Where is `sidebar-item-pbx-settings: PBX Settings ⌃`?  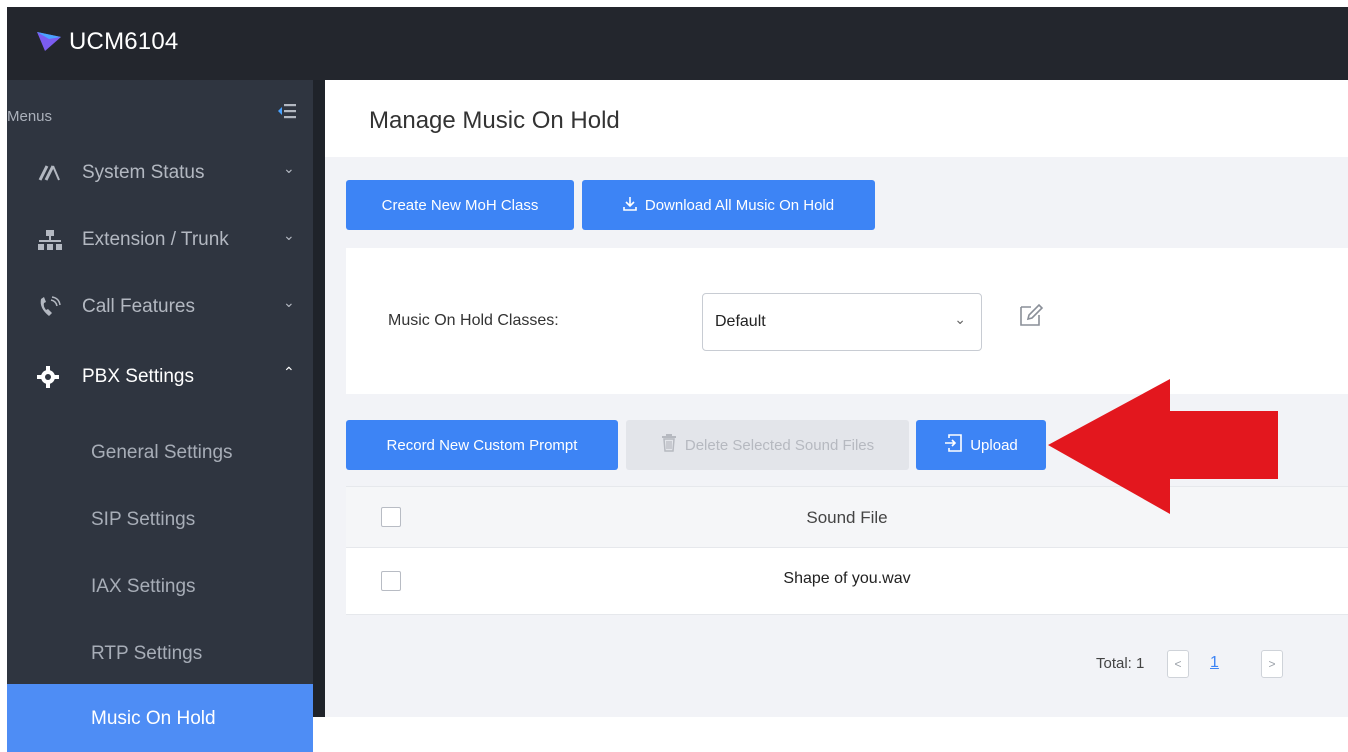 sidebar-item-pbx-settings: PBX Settings ⌃ is located at coordinates (160, 377).